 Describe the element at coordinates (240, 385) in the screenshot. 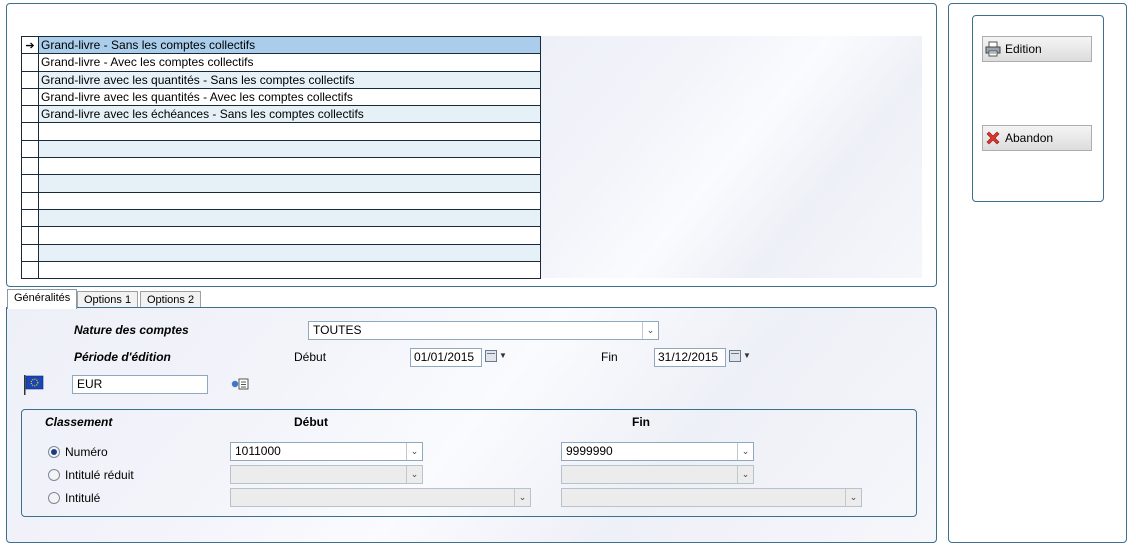

I see `currency-picker-icon` at that location.